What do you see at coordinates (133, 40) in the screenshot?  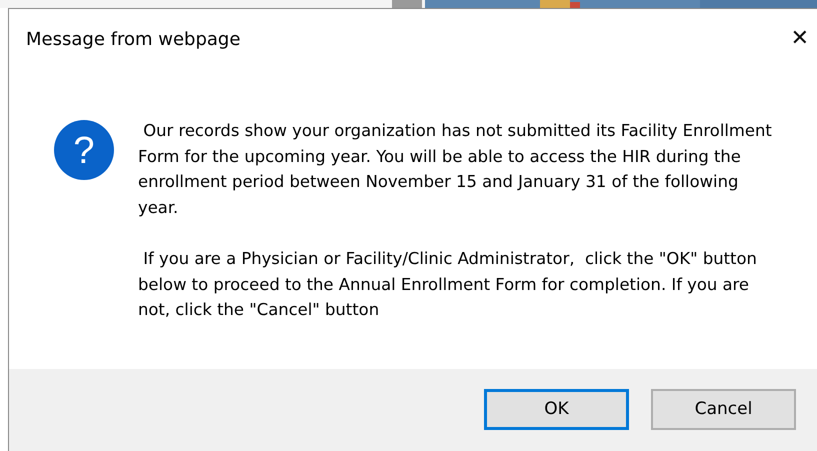 I see `window-title: Message from webpage` at bounding box center [133, 40].